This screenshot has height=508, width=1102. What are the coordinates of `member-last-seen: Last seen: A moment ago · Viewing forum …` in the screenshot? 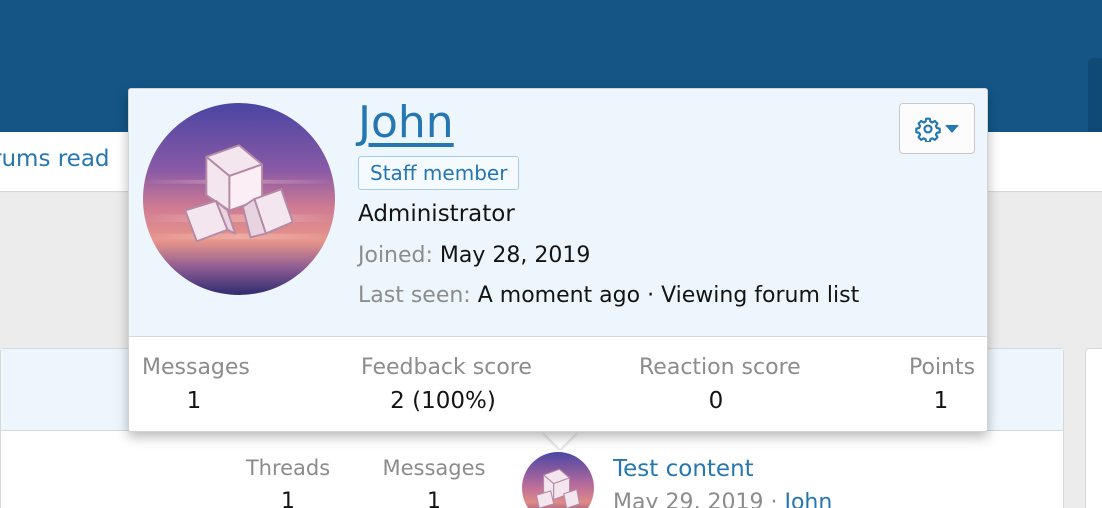 It's located at (608, 296).